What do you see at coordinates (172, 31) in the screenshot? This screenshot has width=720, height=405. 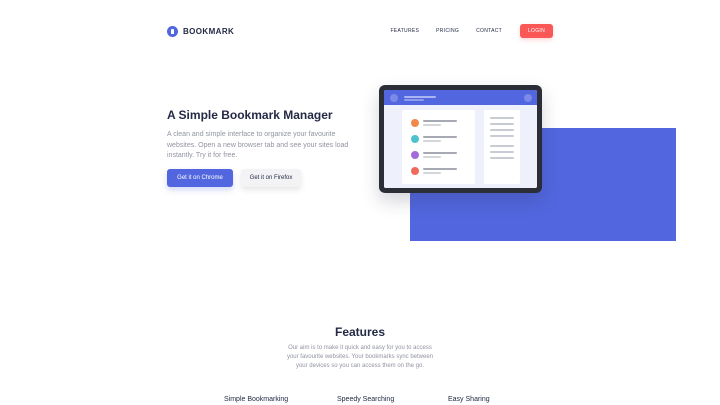 I see `bookmark-logo-icon` at bounding box center [172, 31].